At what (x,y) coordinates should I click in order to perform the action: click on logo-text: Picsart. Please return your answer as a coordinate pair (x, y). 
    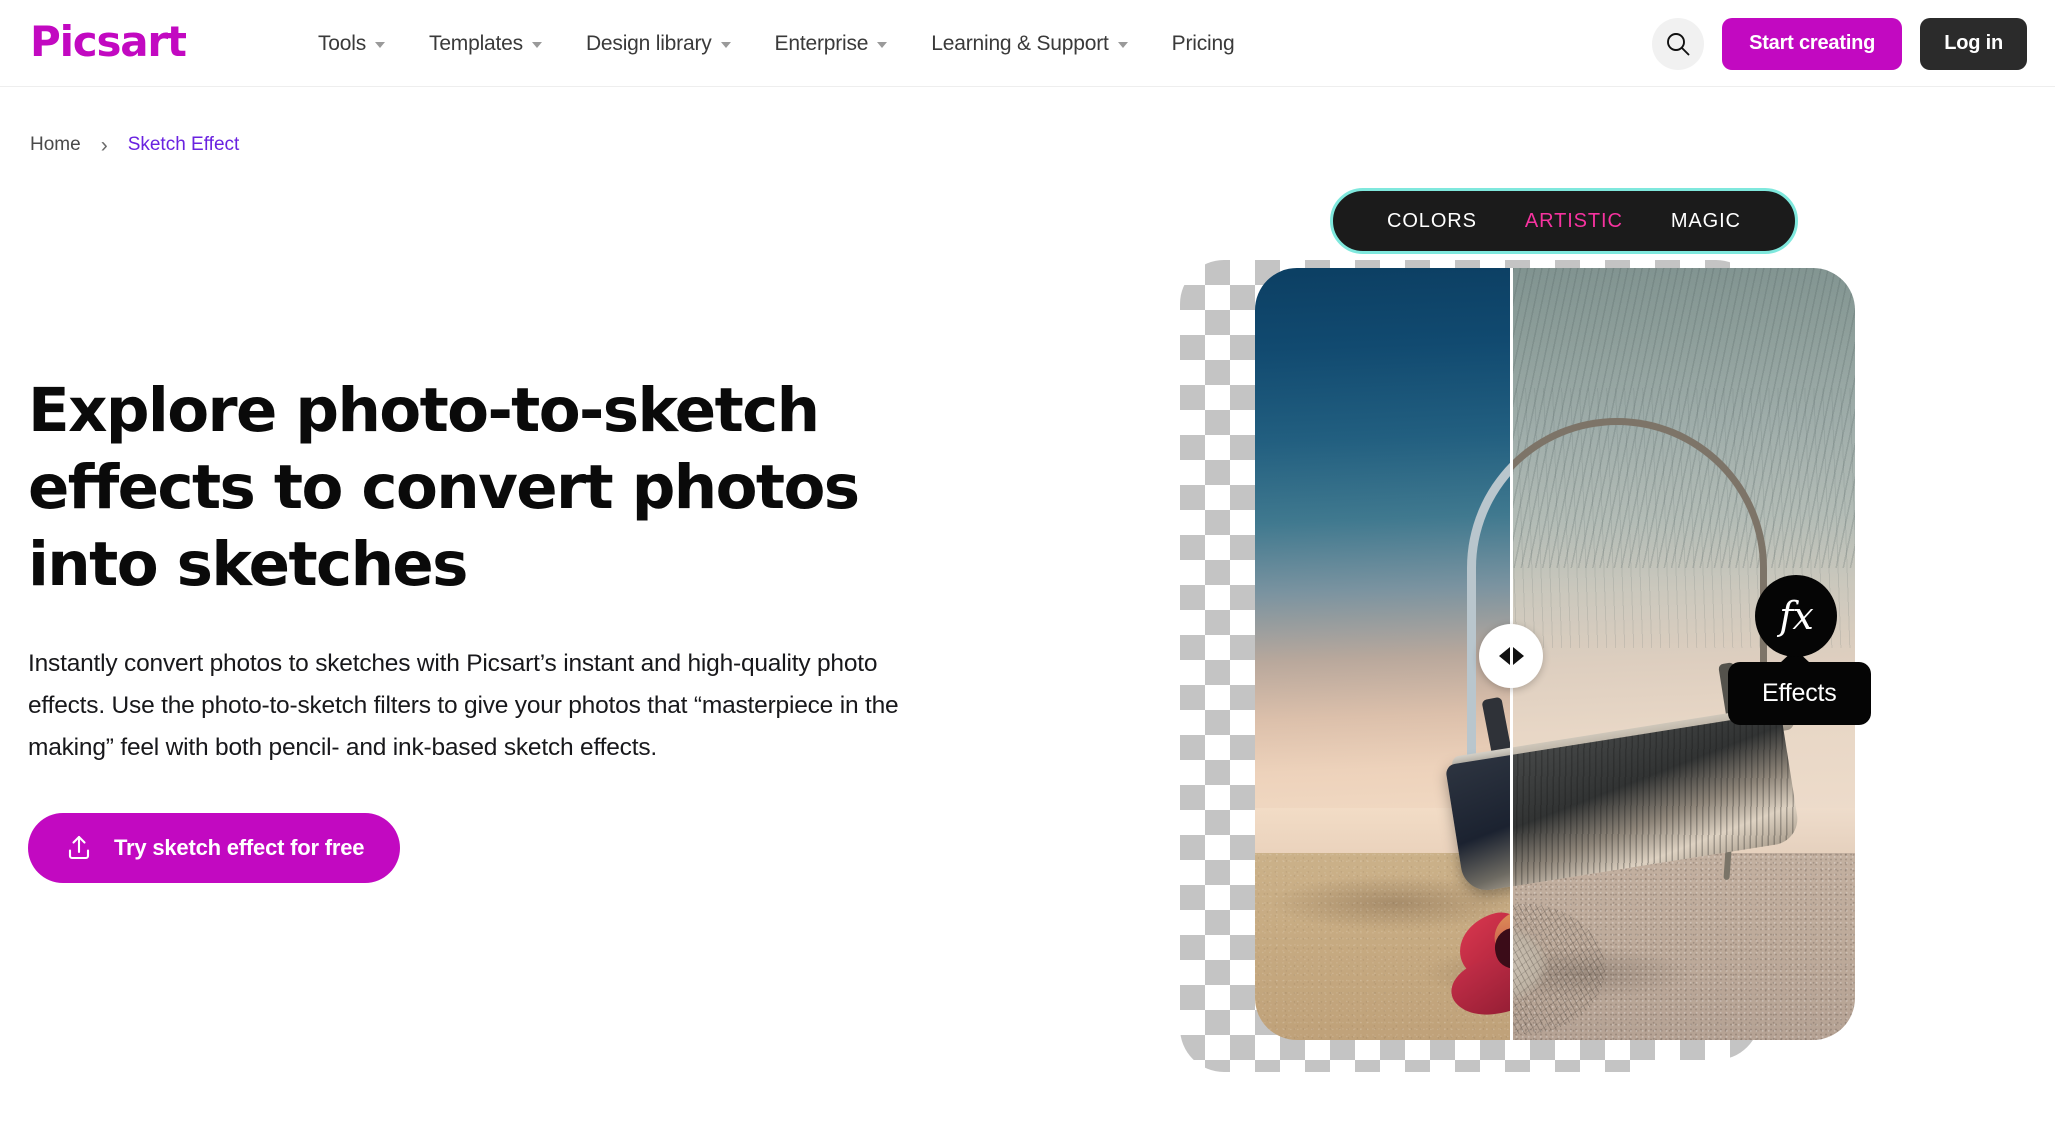
    Looking at the image, I should click on (108, 41).